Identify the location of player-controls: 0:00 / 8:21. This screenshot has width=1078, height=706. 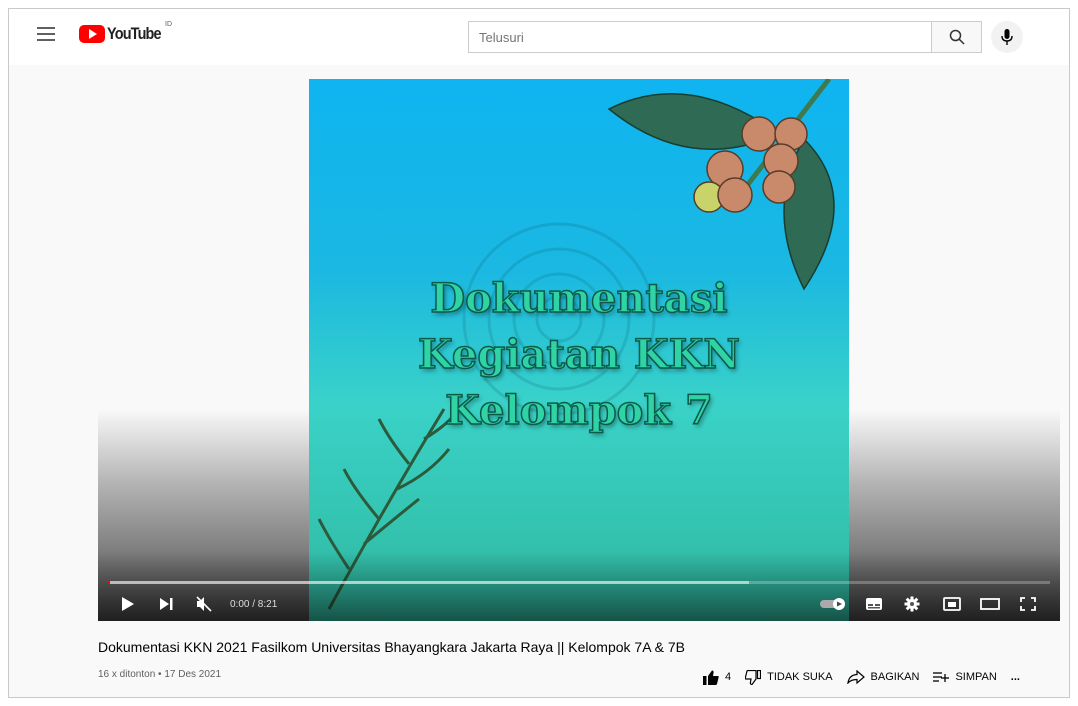
(579, 604).